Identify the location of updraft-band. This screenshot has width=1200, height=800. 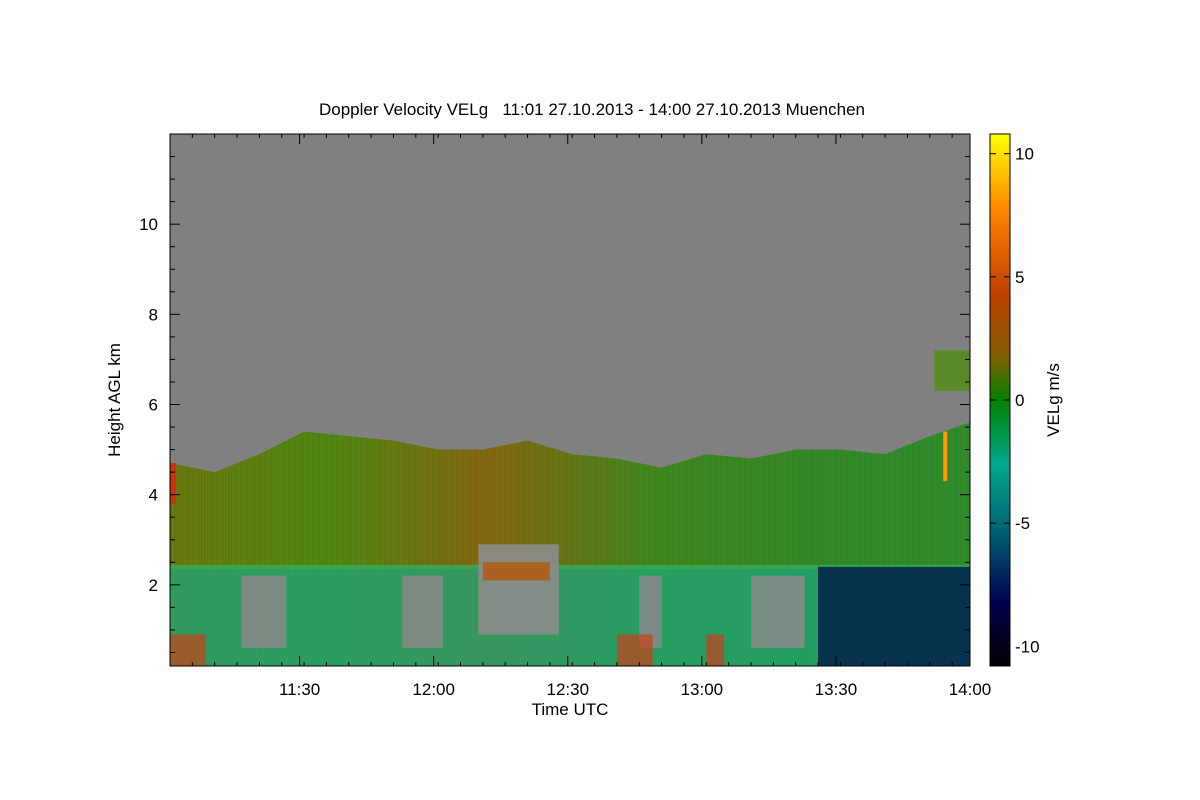
(516, 571).